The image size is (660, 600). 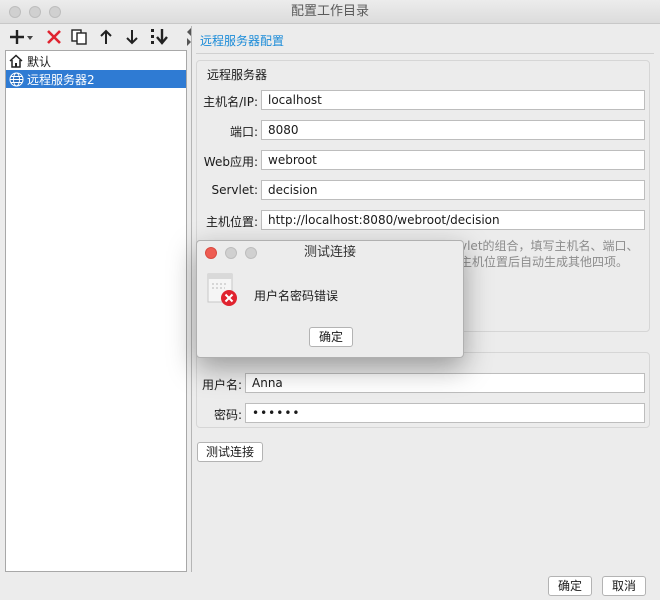 I want to click on username-input: Anna, so click(x=445, y=383).